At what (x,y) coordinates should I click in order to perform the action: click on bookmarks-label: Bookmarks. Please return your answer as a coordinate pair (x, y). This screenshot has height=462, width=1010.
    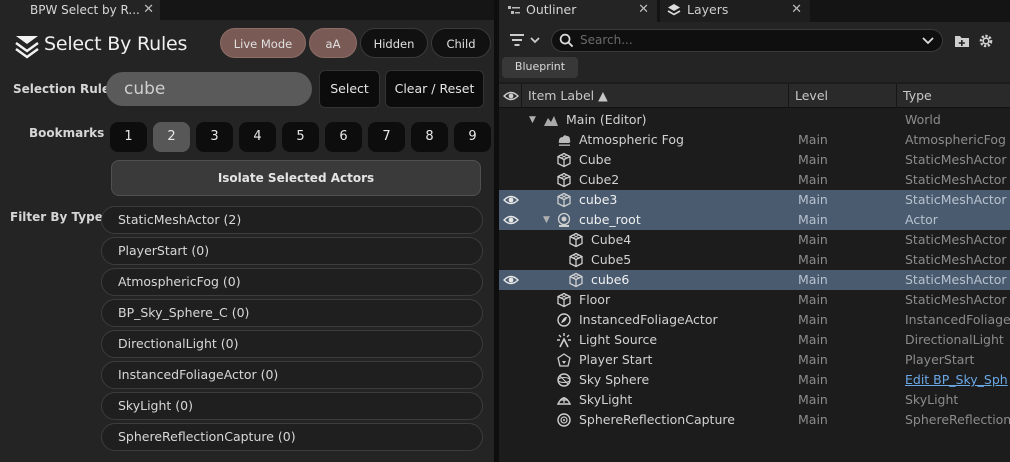
    Looking at the image, I should click on (67, 133).